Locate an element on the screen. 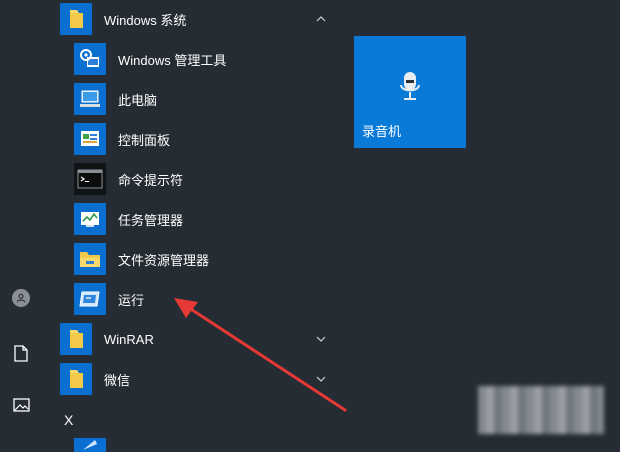  annotation-arrow is located at coordinates (260, 355).